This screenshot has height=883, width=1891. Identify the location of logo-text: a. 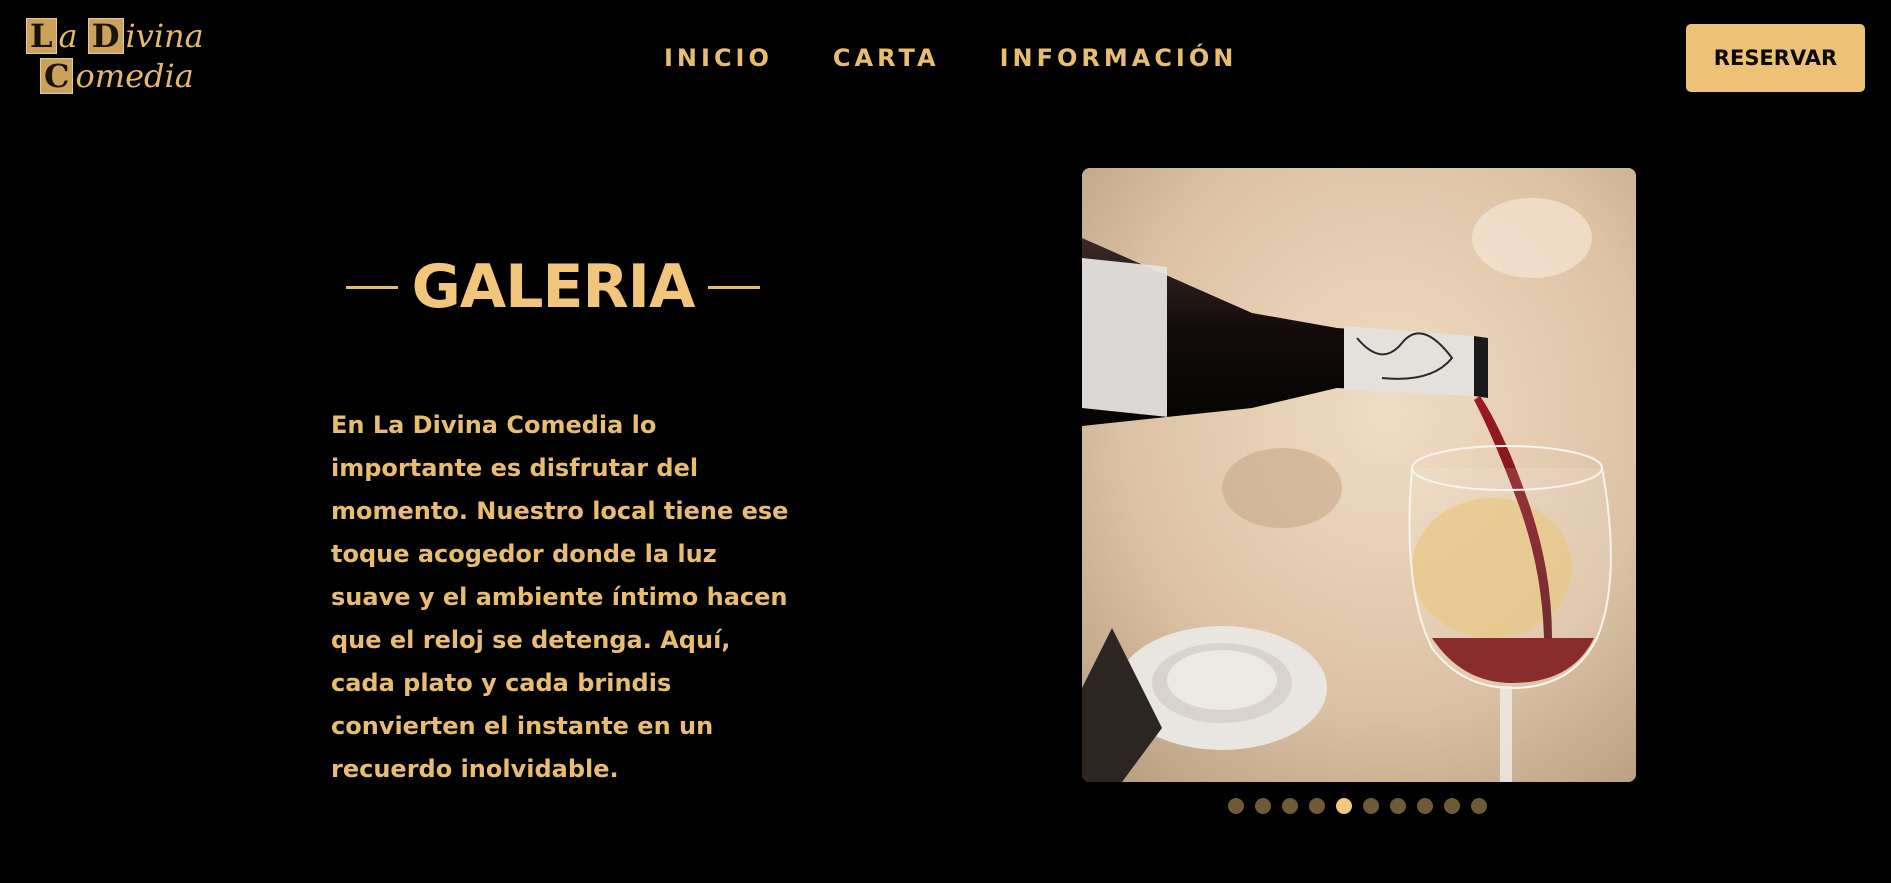
(68, 36).